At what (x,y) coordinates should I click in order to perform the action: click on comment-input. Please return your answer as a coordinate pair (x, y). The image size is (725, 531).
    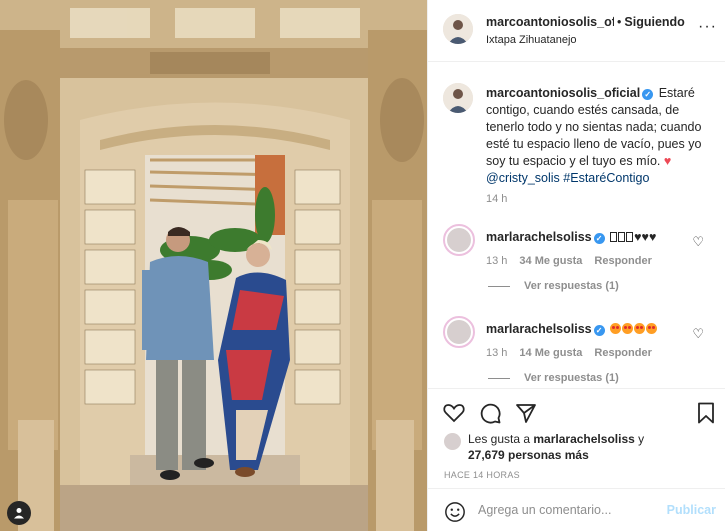
    Looking at the image, I should click on (573, 510).